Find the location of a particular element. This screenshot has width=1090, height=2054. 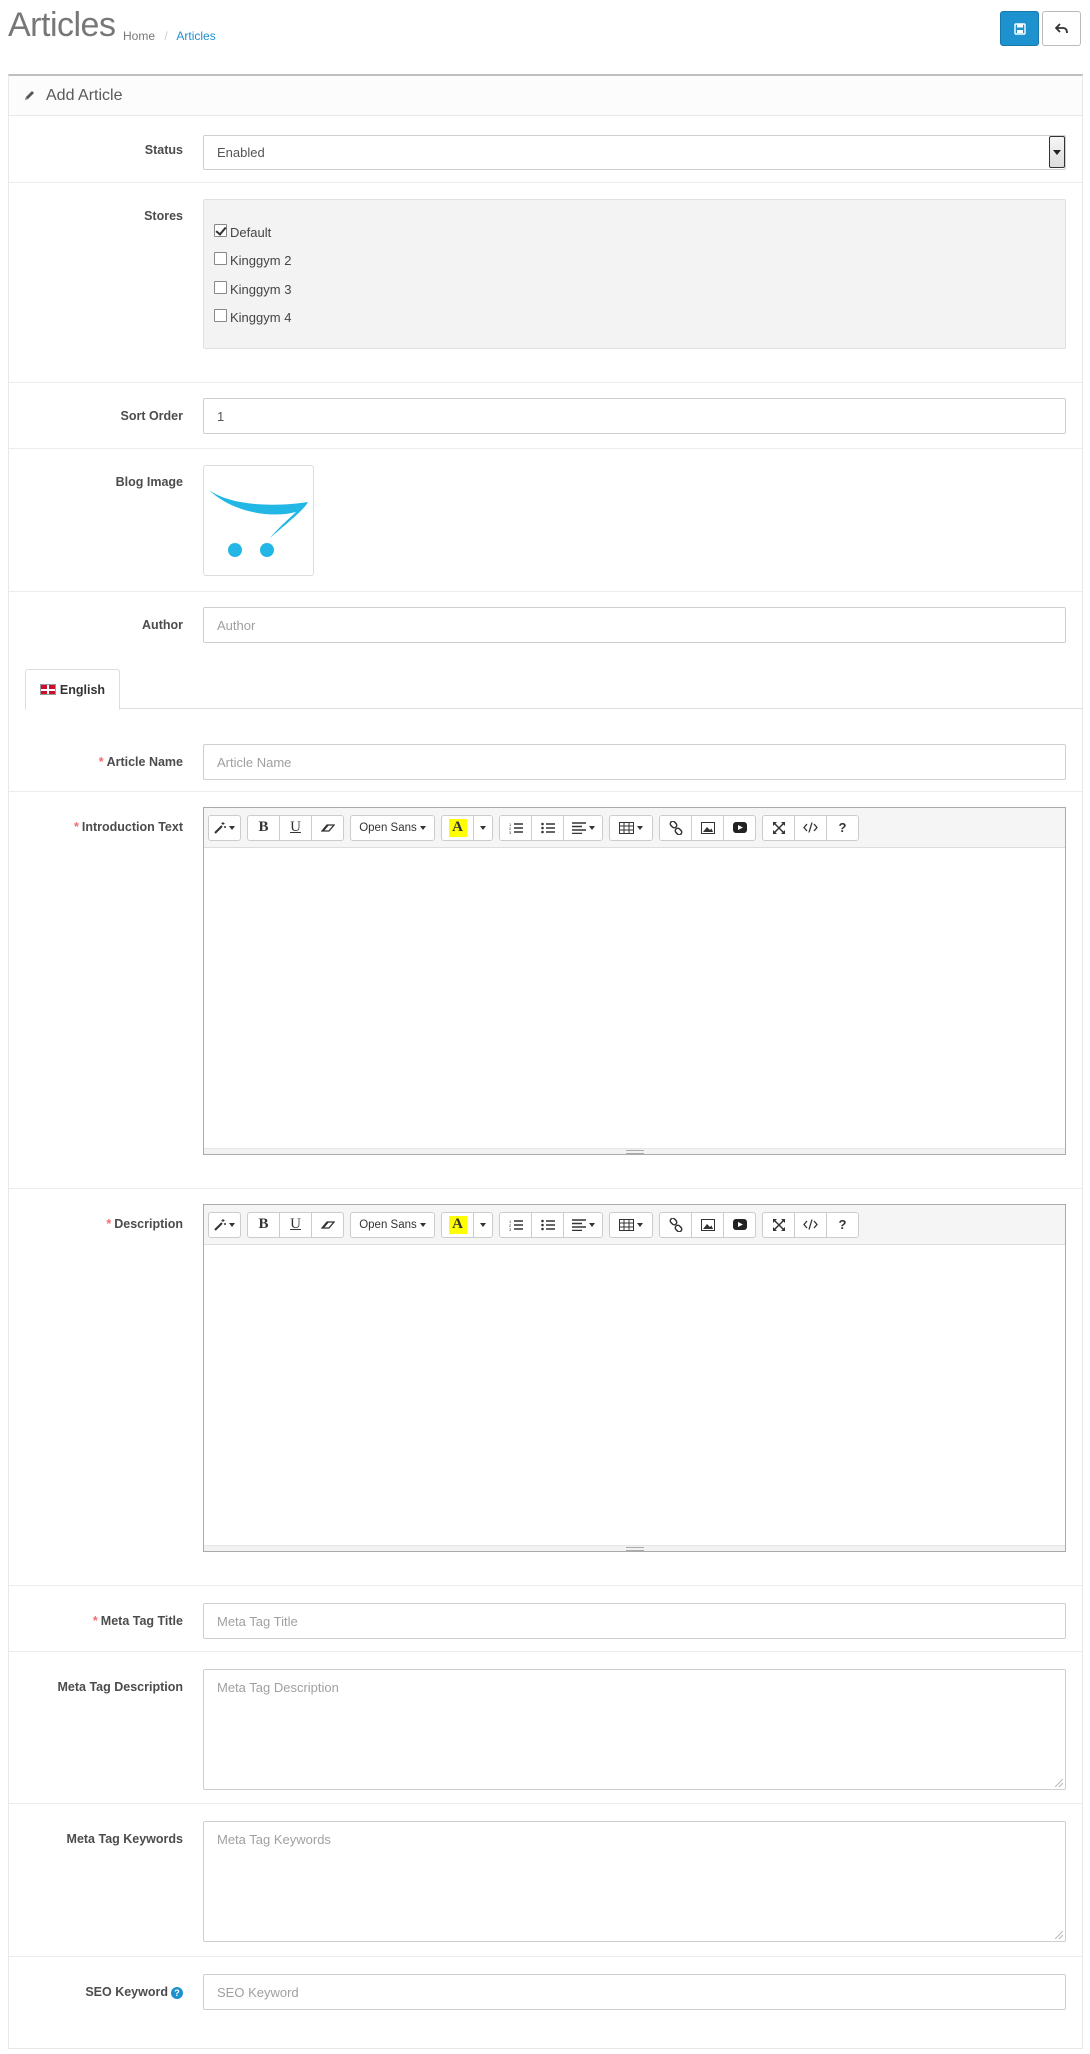

meta-description-label: Meta Tag Description is located at coordinates (120, 1687).